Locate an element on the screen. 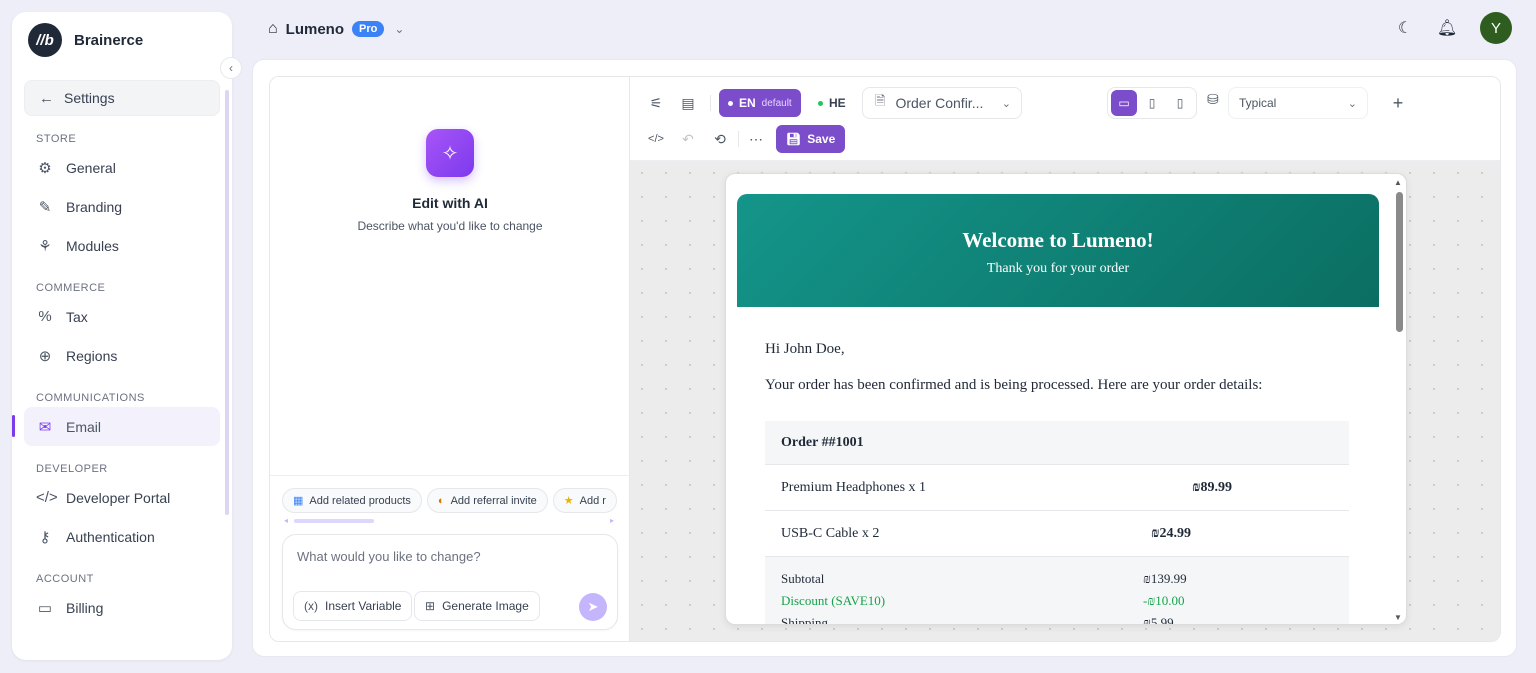 Image resolution: width=1536 pixels, height=673 pixels. send-button: ➤ is located at coordinates (593, 607).